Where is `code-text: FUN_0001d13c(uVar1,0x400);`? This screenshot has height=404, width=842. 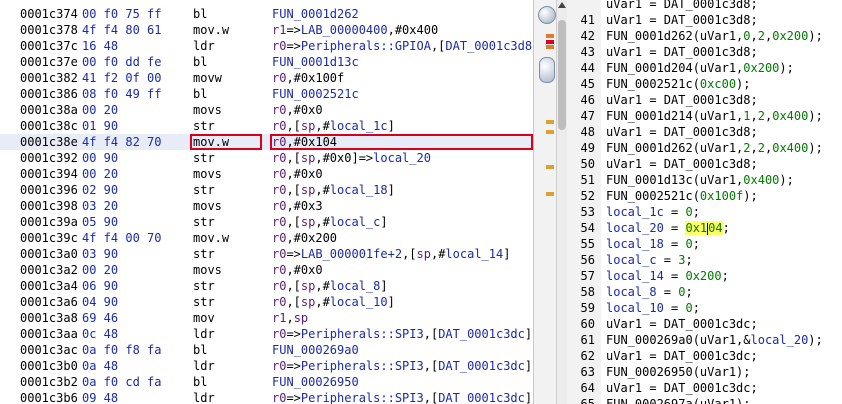 code-text: FUN_0001d13c(uVar1,0x400); is located at coordinates (700, 180).